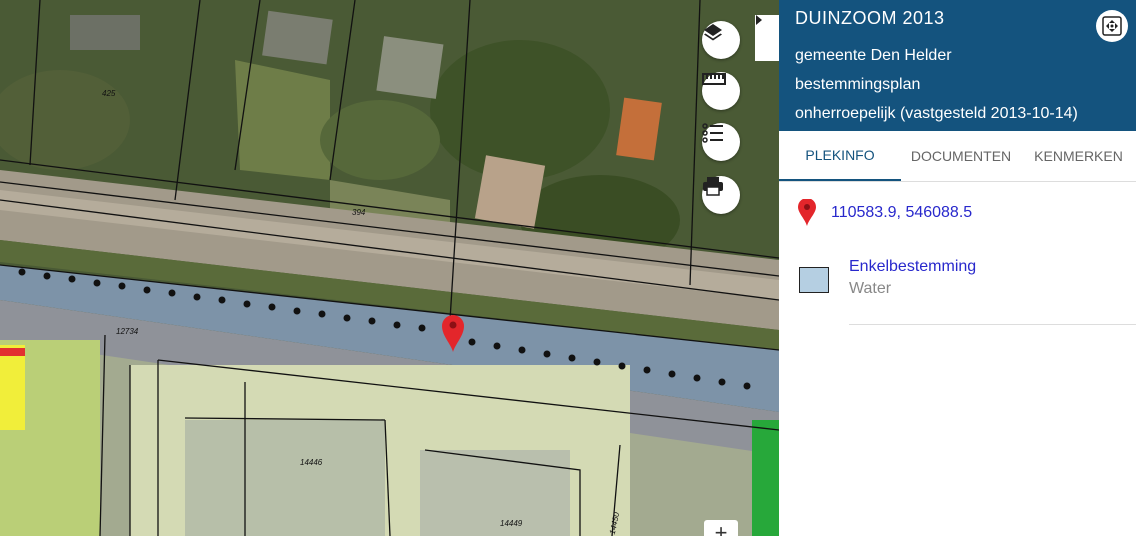  Describe the element at coordinates (721, 528) in the screenshot. I see `zoom-in-button: +` at that location.